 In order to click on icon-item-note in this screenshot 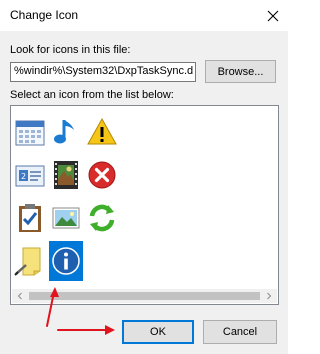, I will do `click(30, 261)`.